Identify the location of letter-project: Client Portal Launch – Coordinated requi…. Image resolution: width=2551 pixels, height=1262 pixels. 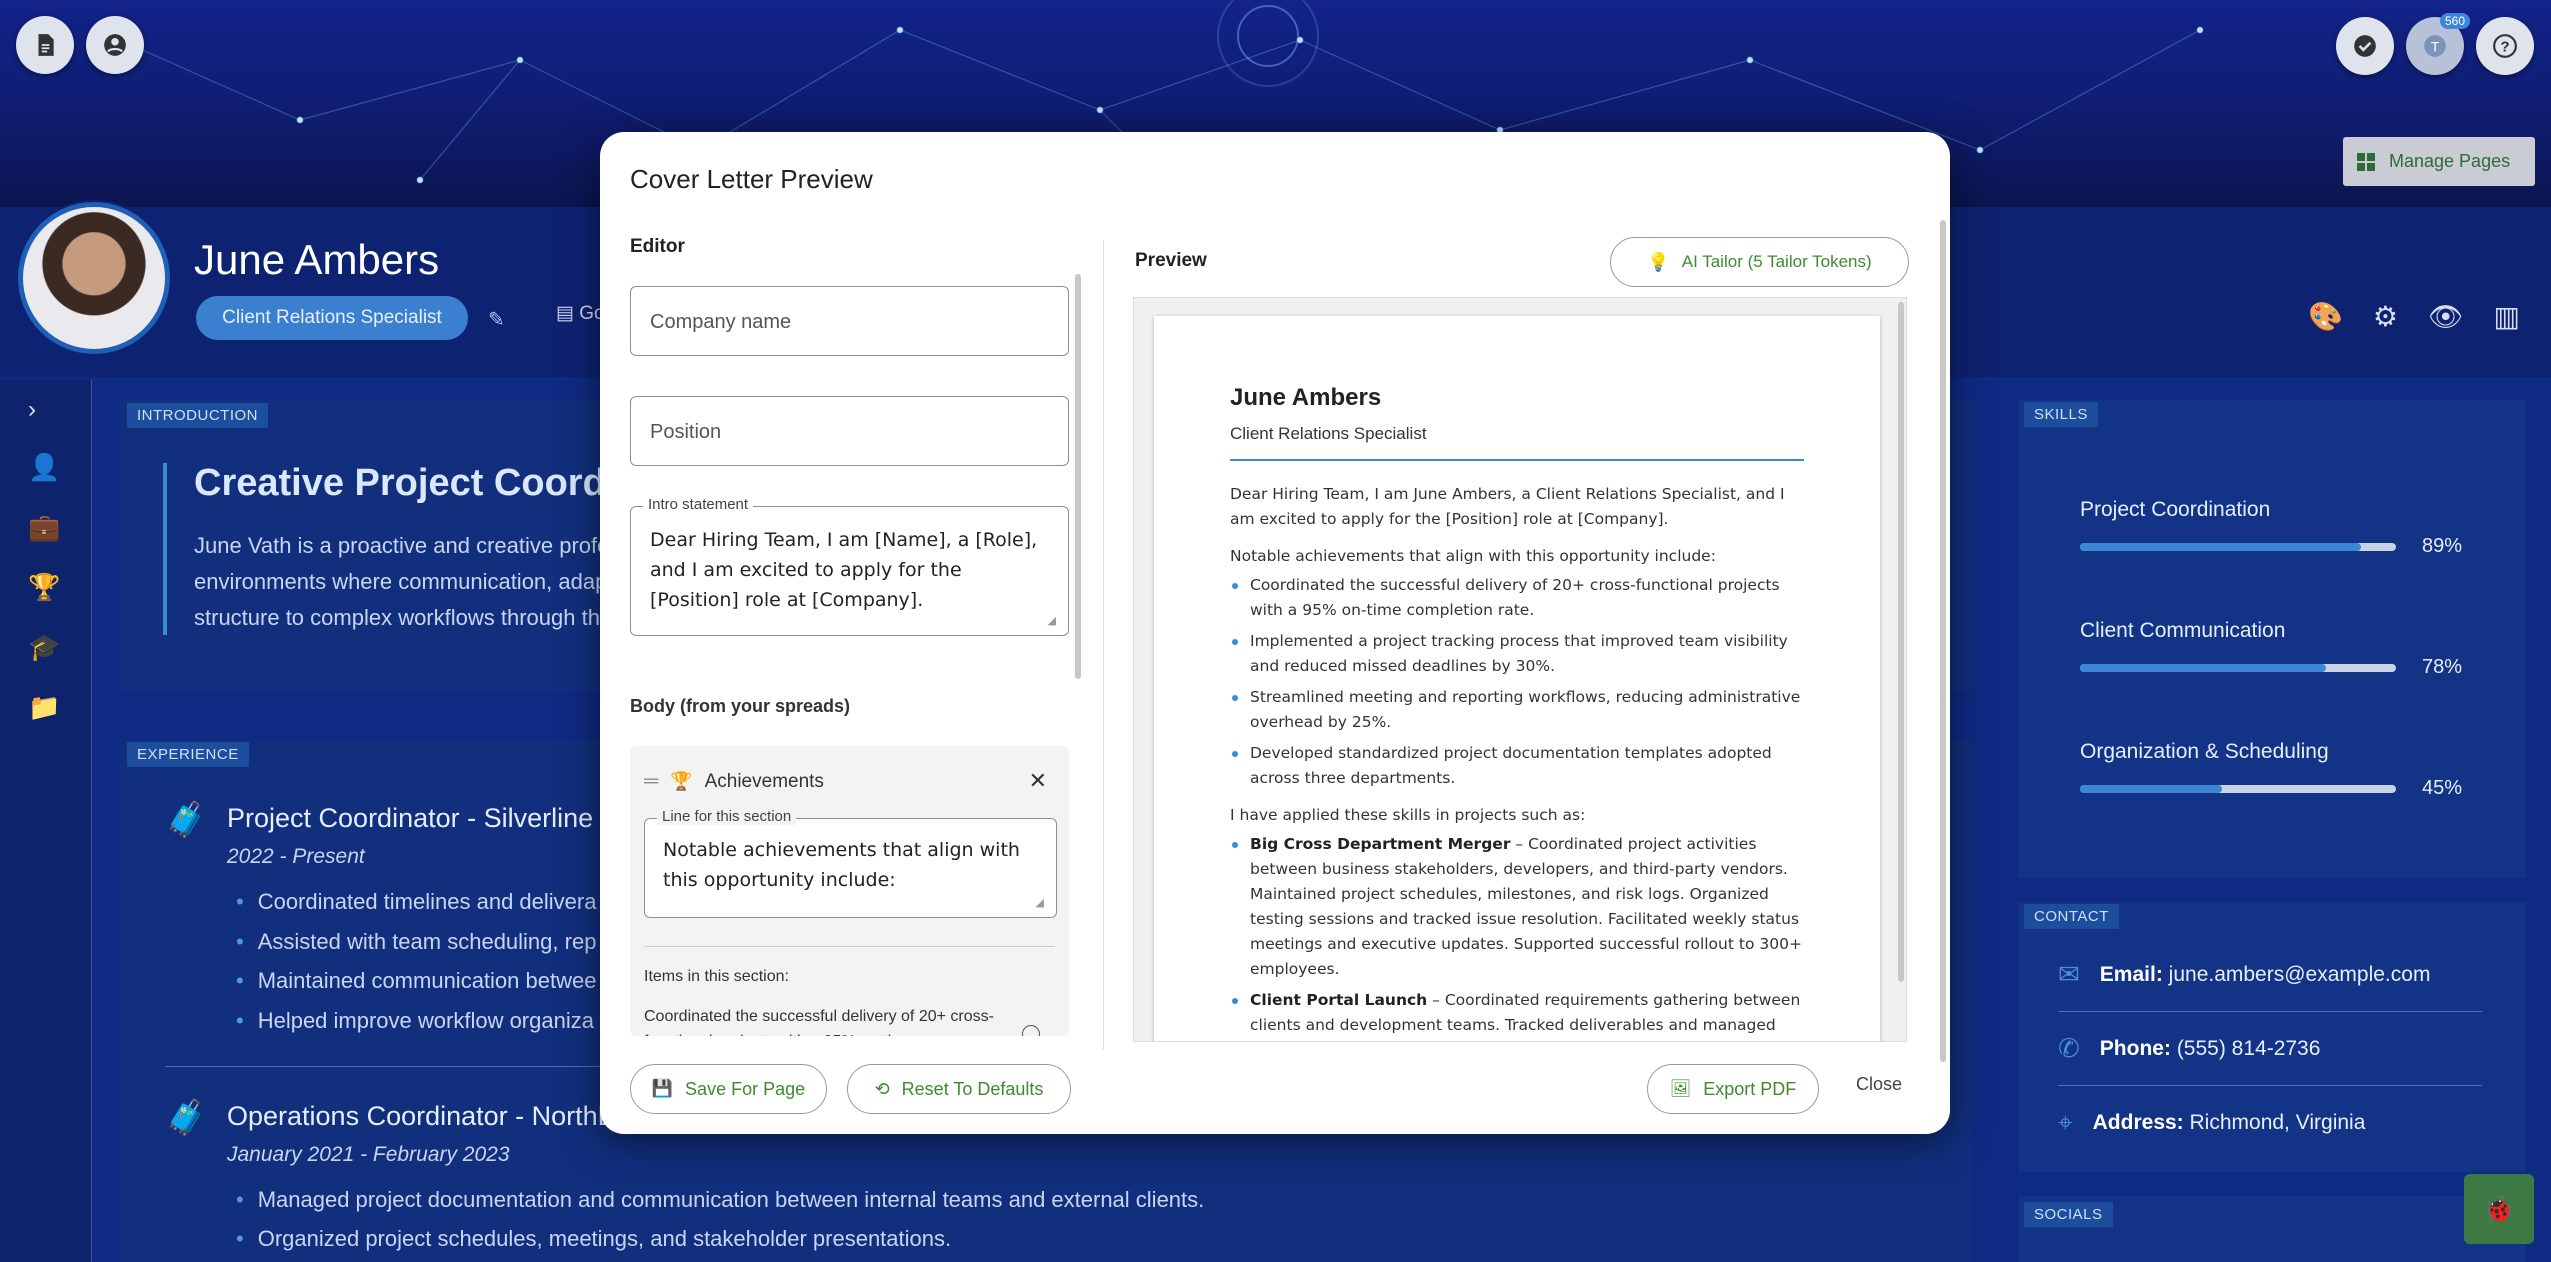
(1517, 1013).